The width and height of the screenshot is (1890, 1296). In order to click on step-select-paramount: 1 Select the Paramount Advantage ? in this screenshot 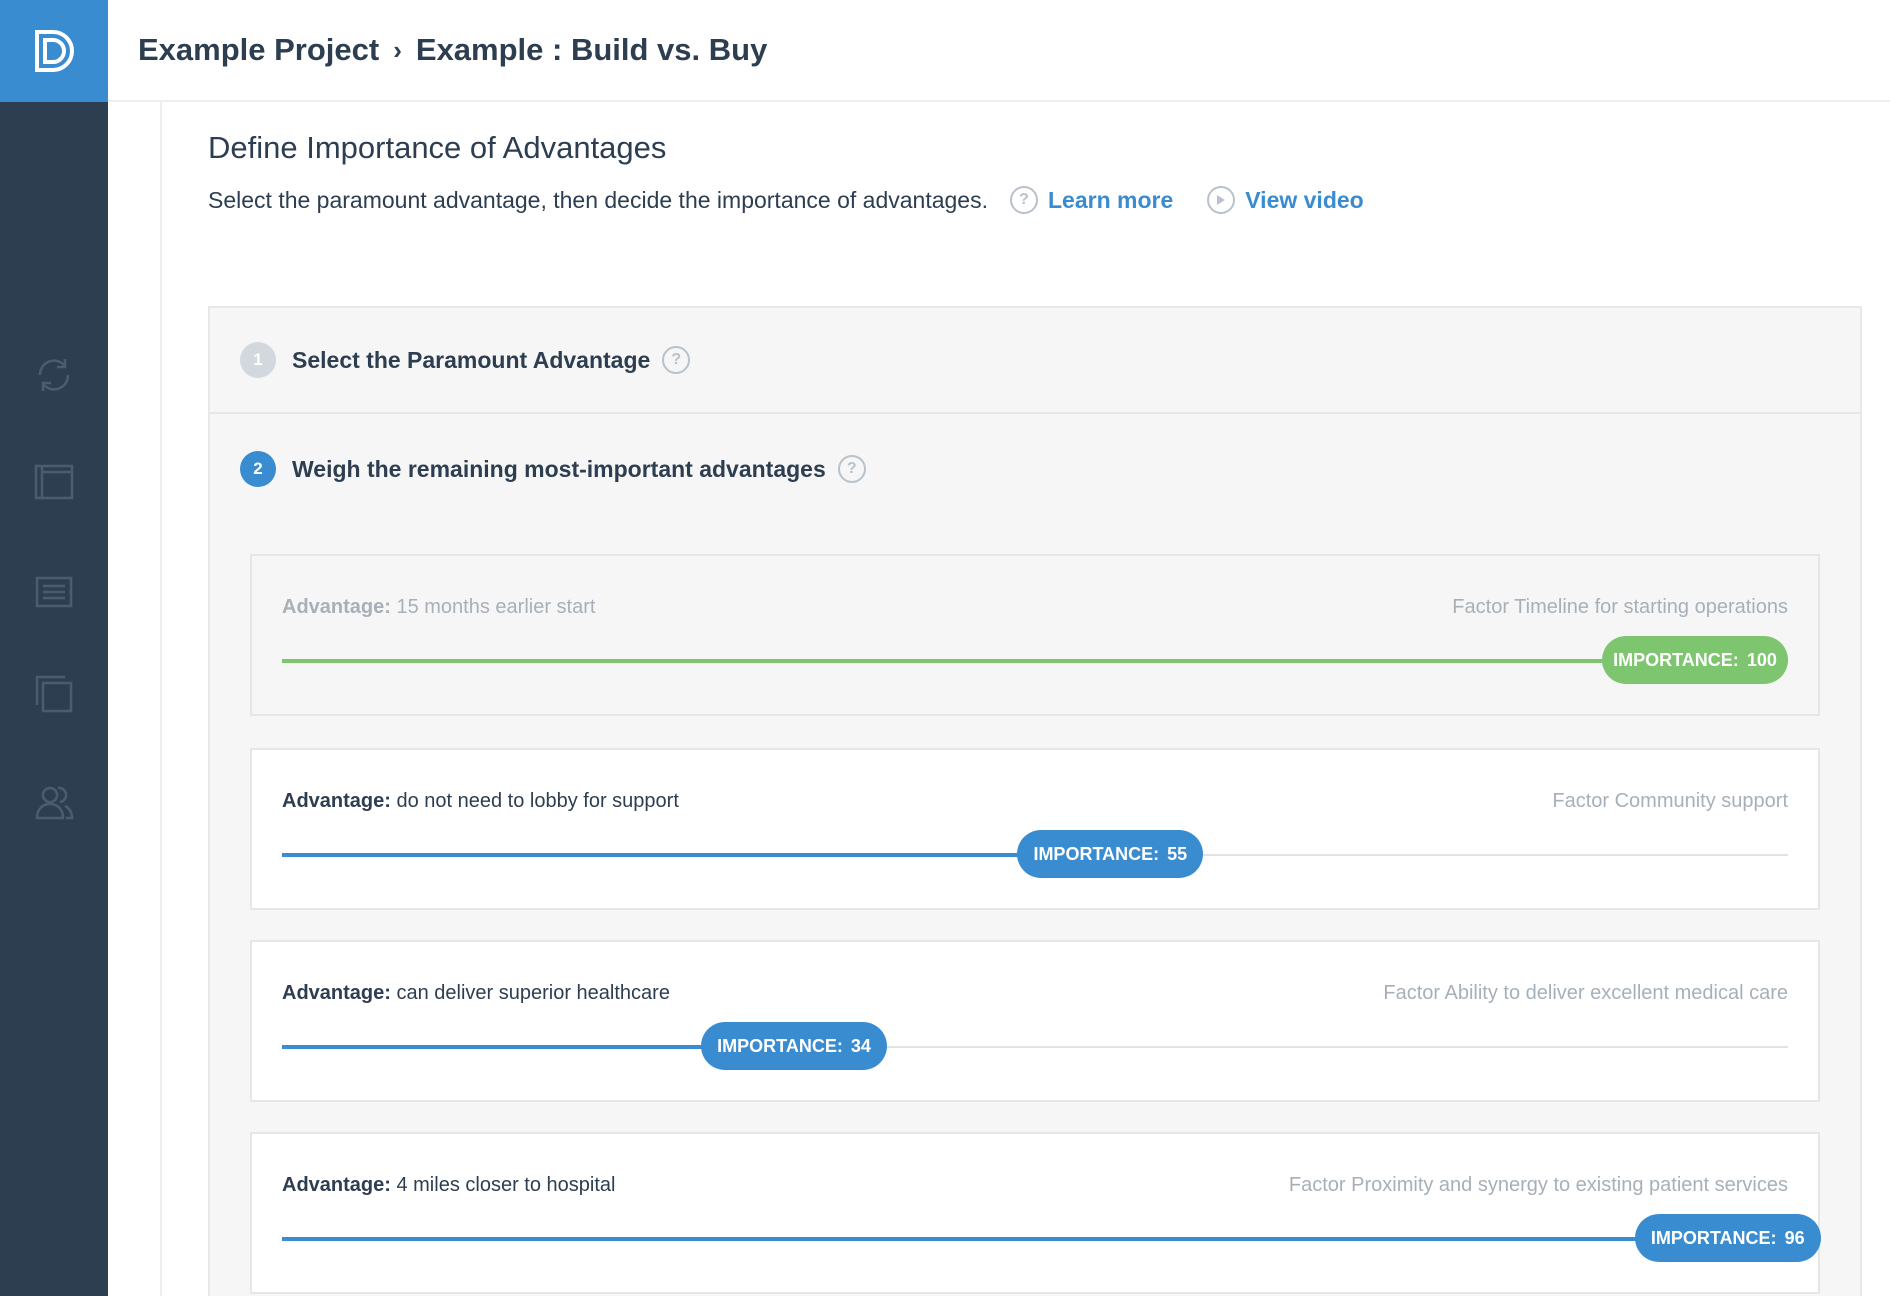, I will do `click(1035, 361)`.